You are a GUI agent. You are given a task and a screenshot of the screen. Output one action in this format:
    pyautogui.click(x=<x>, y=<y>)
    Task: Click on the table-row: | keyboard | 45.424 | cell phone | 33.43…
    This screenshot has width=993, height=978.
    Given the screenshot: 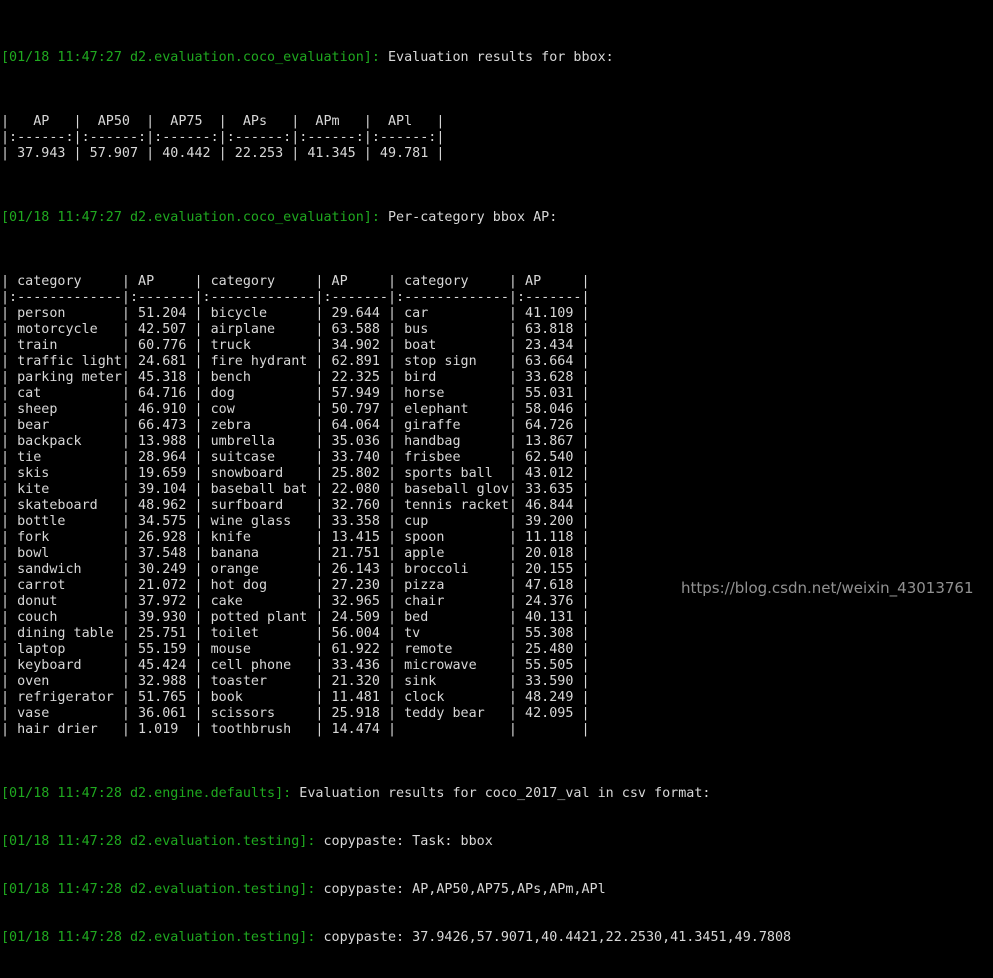 What is the action you would take?
    pyautogui.click(x=295, y=665)
    